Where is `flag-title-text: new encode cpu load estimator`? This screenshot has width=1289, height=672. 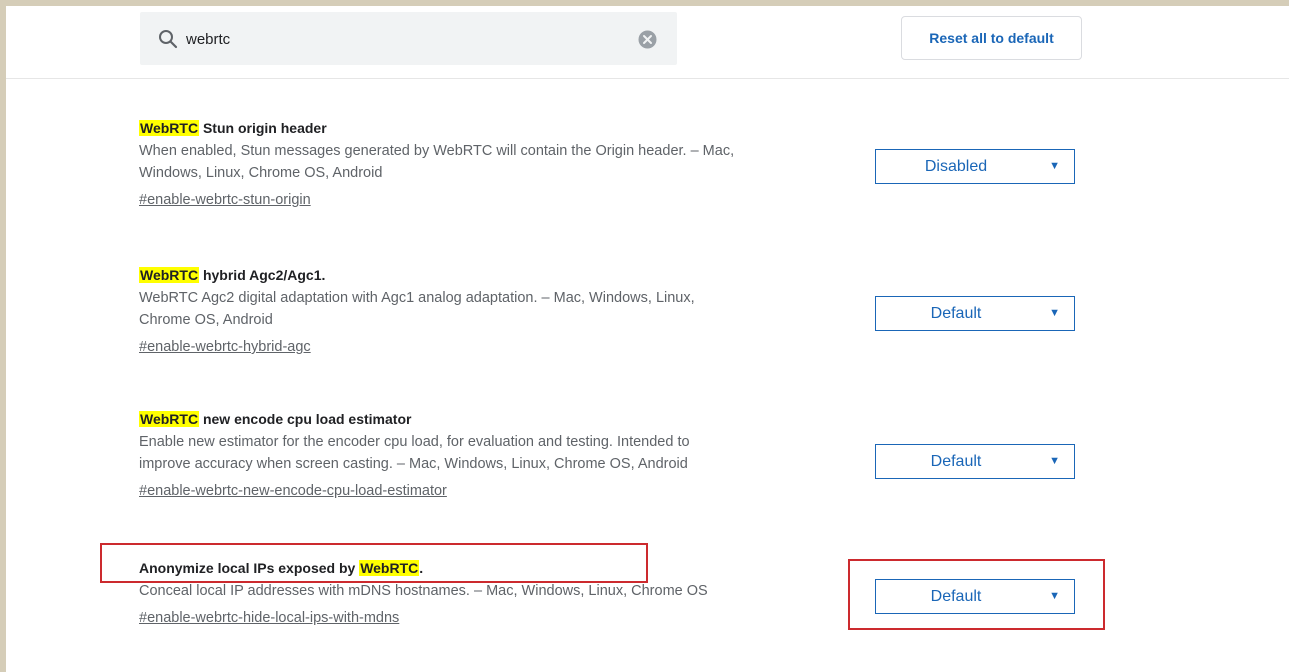
flag-title-text: new encode cpu load estimator is located at coordinates (305, 419).